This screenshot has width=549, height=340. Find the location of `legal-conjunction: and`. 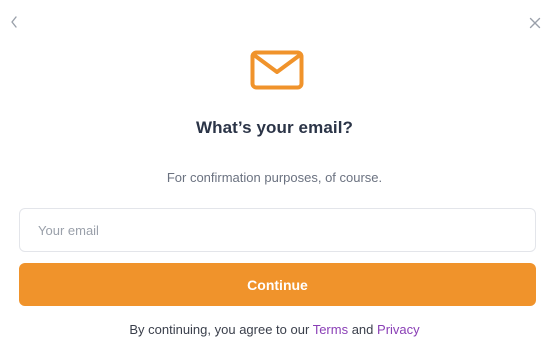

legal-conjunction: and is located at coordinates (362, 329).